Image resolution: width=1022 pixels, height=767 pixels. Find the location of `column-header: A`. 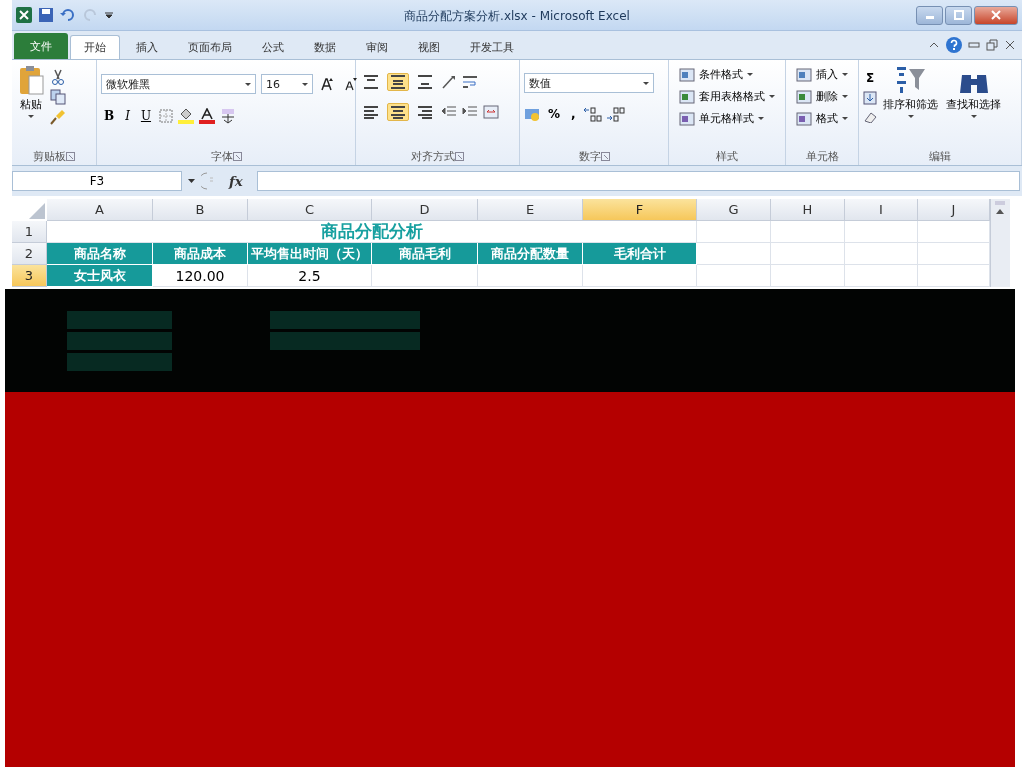

column-header: A is located at coordinates (100, 210).